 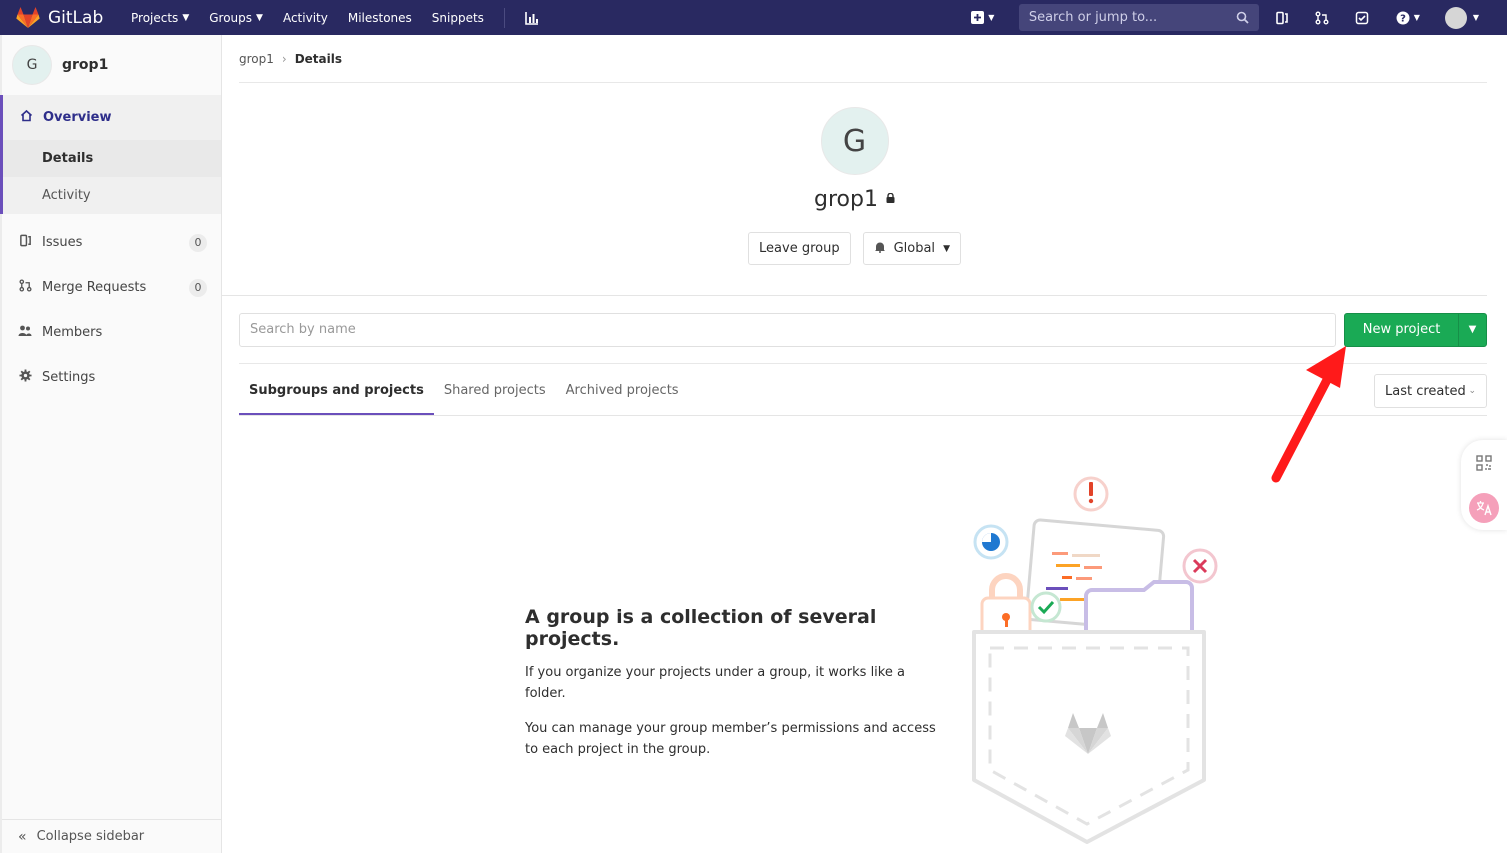 What do you see at coordinates (198, 242) in the screenshot?
I see `issues-count-badge: 0` at bounding box center [198, 242].